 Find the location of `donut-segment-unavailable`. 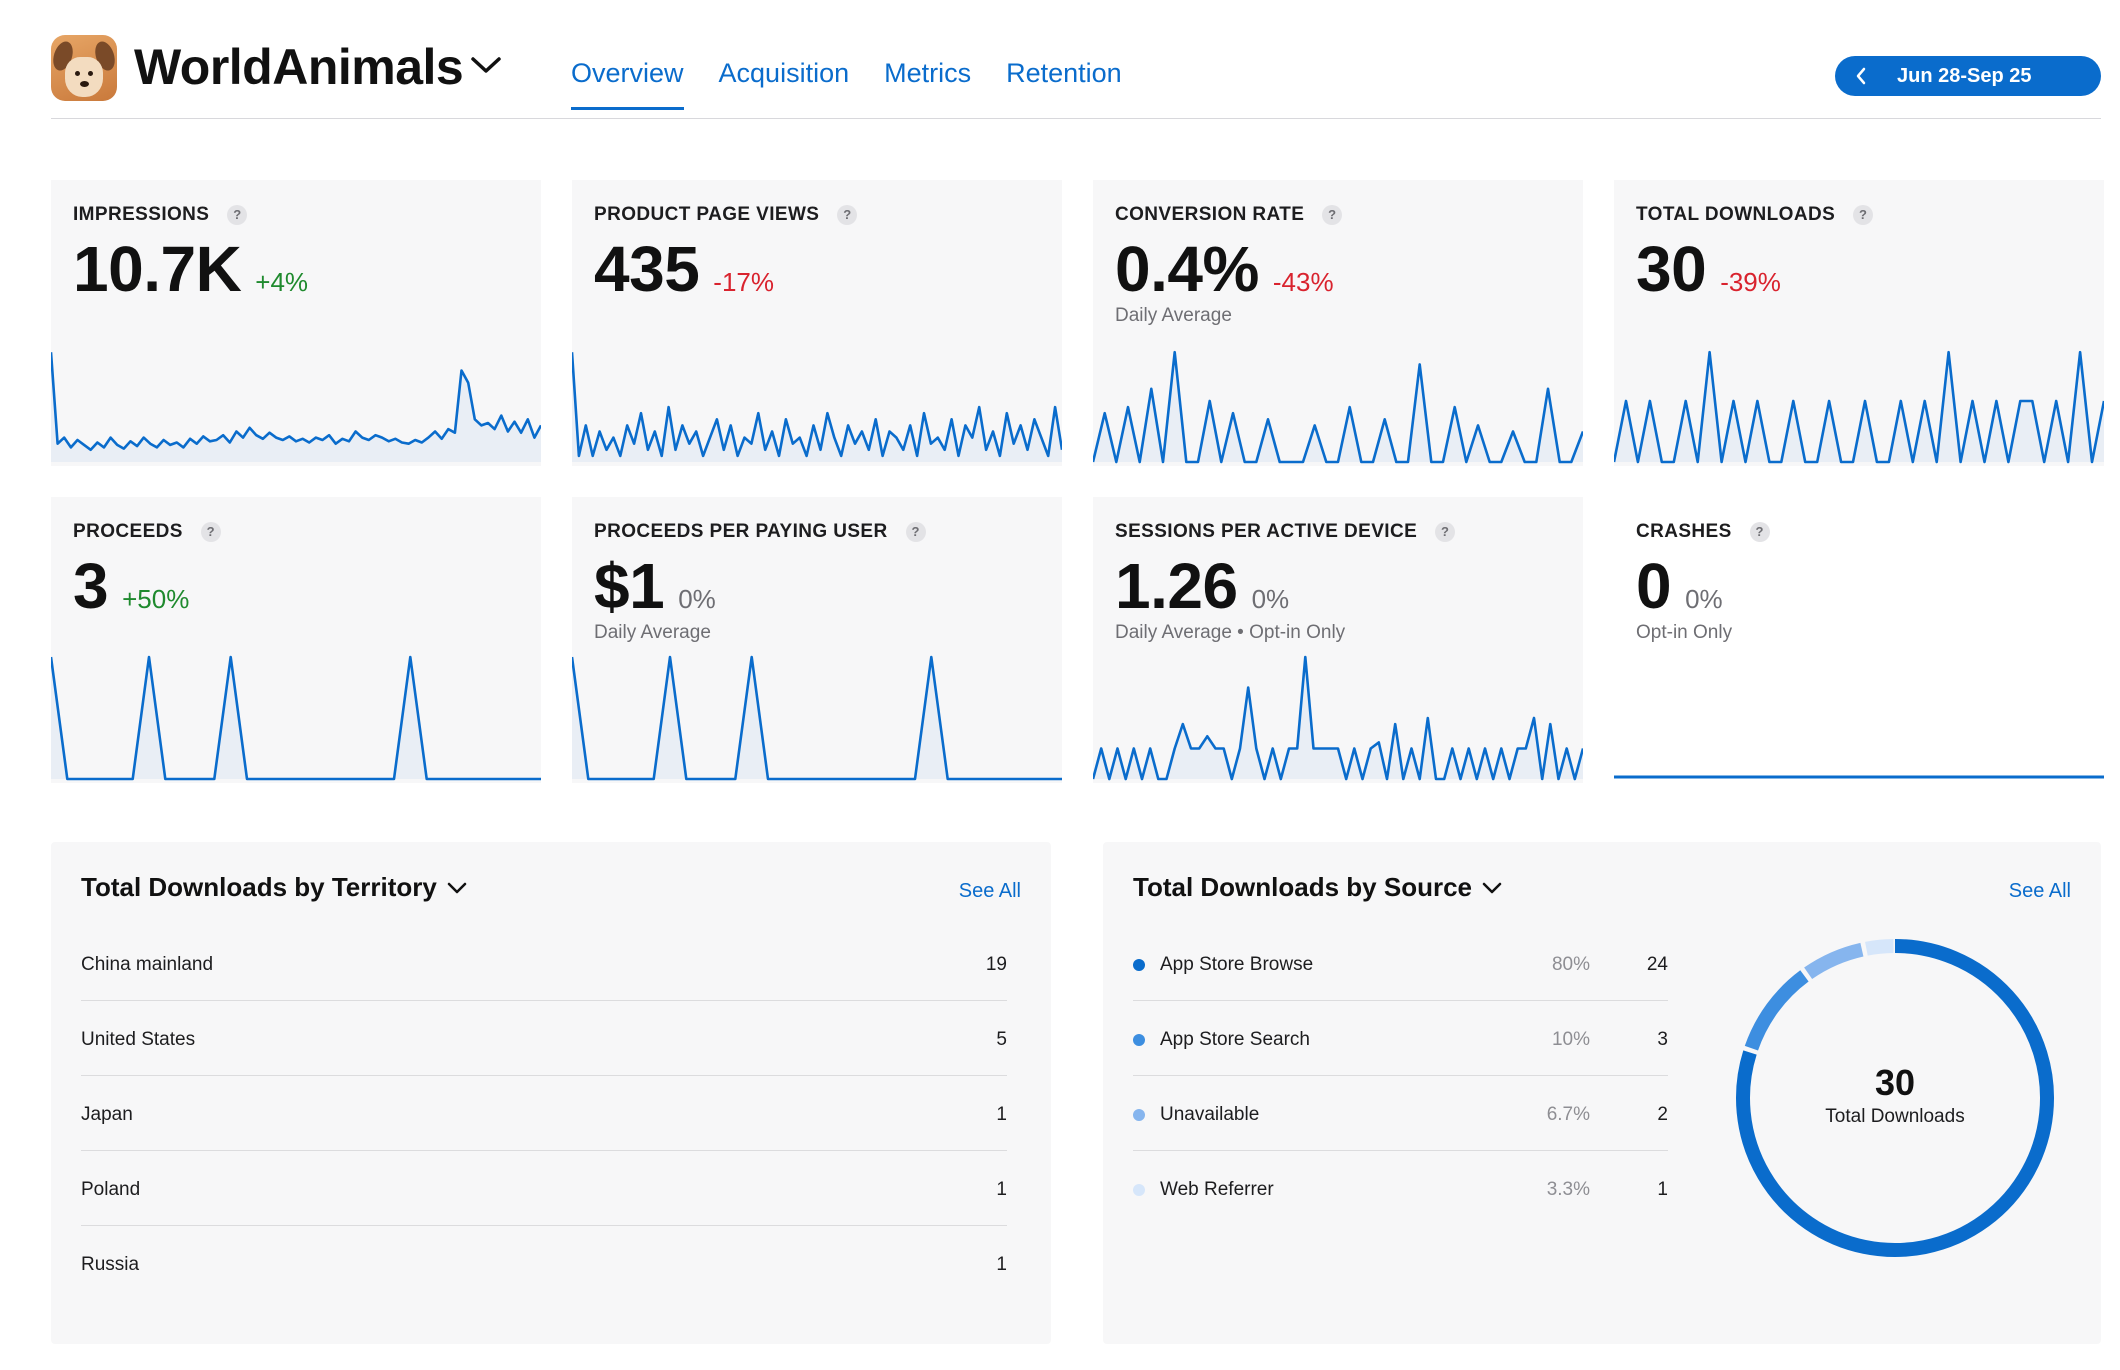

donut-segment-unavailable is located at coordinates (1834, 961).